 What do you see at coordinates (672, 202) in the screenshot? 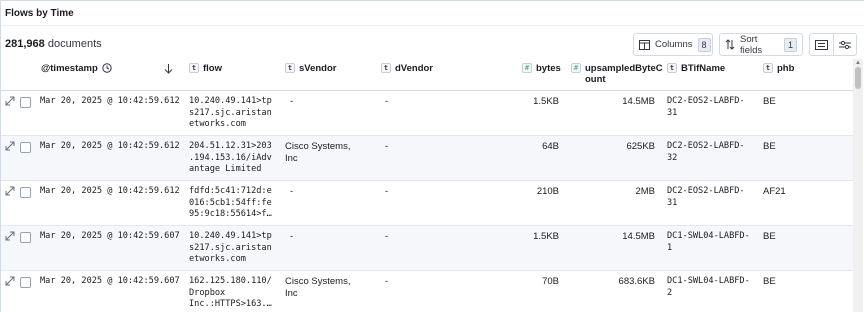
I see `cell-line: 31` at bounding box center [672, 202].